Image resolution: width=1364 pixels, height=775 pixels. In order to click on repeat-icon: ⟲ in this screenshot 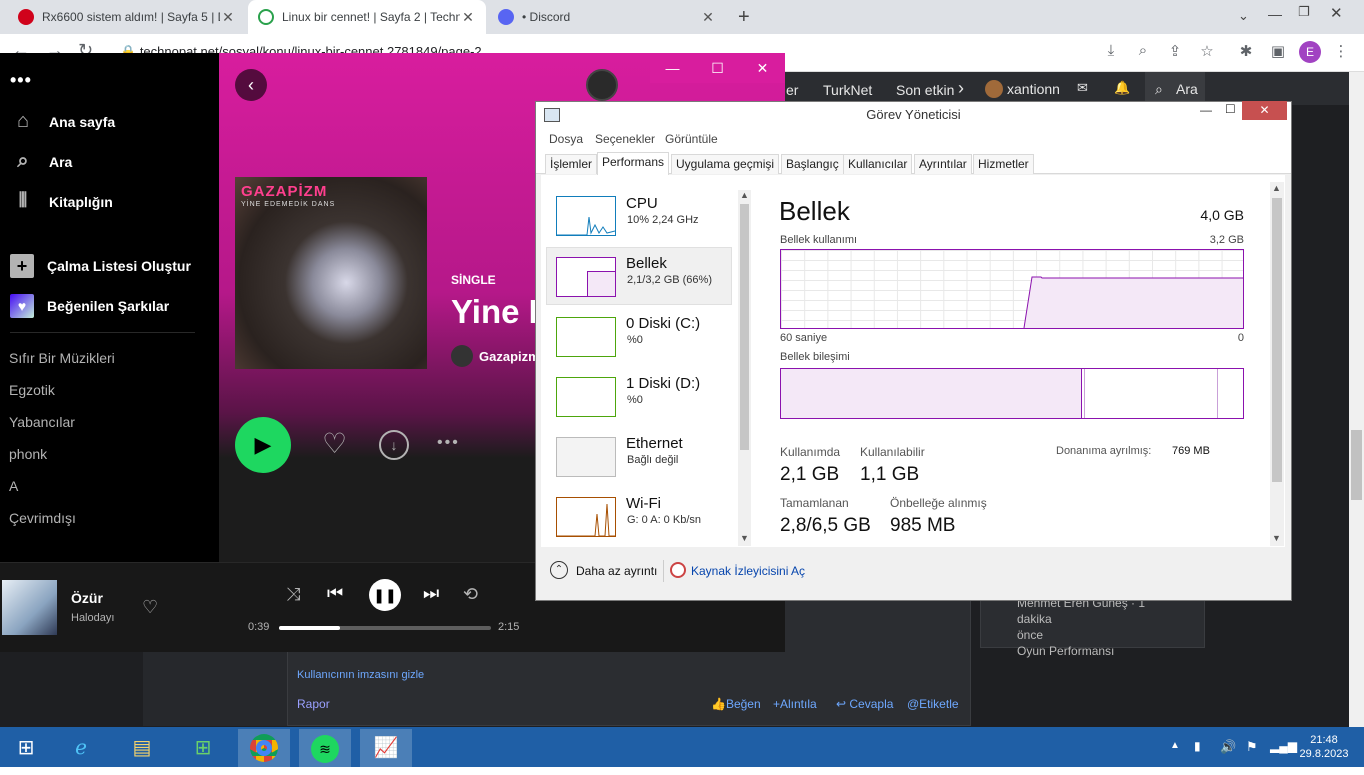, I will do `click(470, 594)`.